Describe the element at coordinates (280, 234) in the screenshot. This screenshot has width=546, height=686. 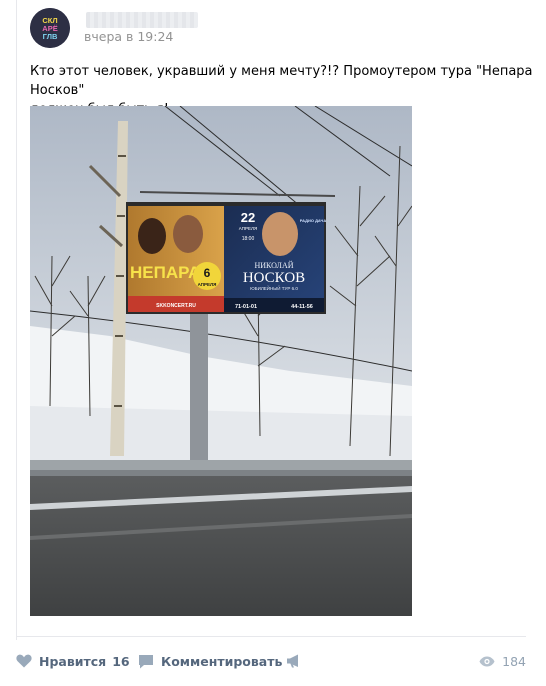
I see `singer-noskov` at that location.